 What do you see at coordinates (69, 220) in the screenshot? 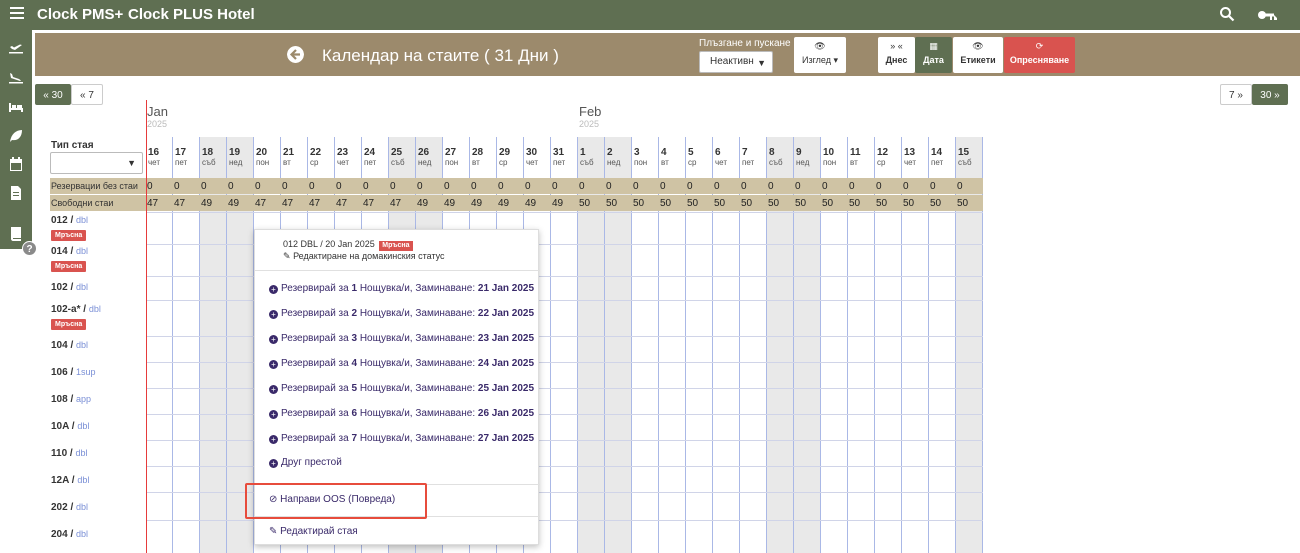
I see `room-row: 012 / dbl` at bounding box center [69, 220].